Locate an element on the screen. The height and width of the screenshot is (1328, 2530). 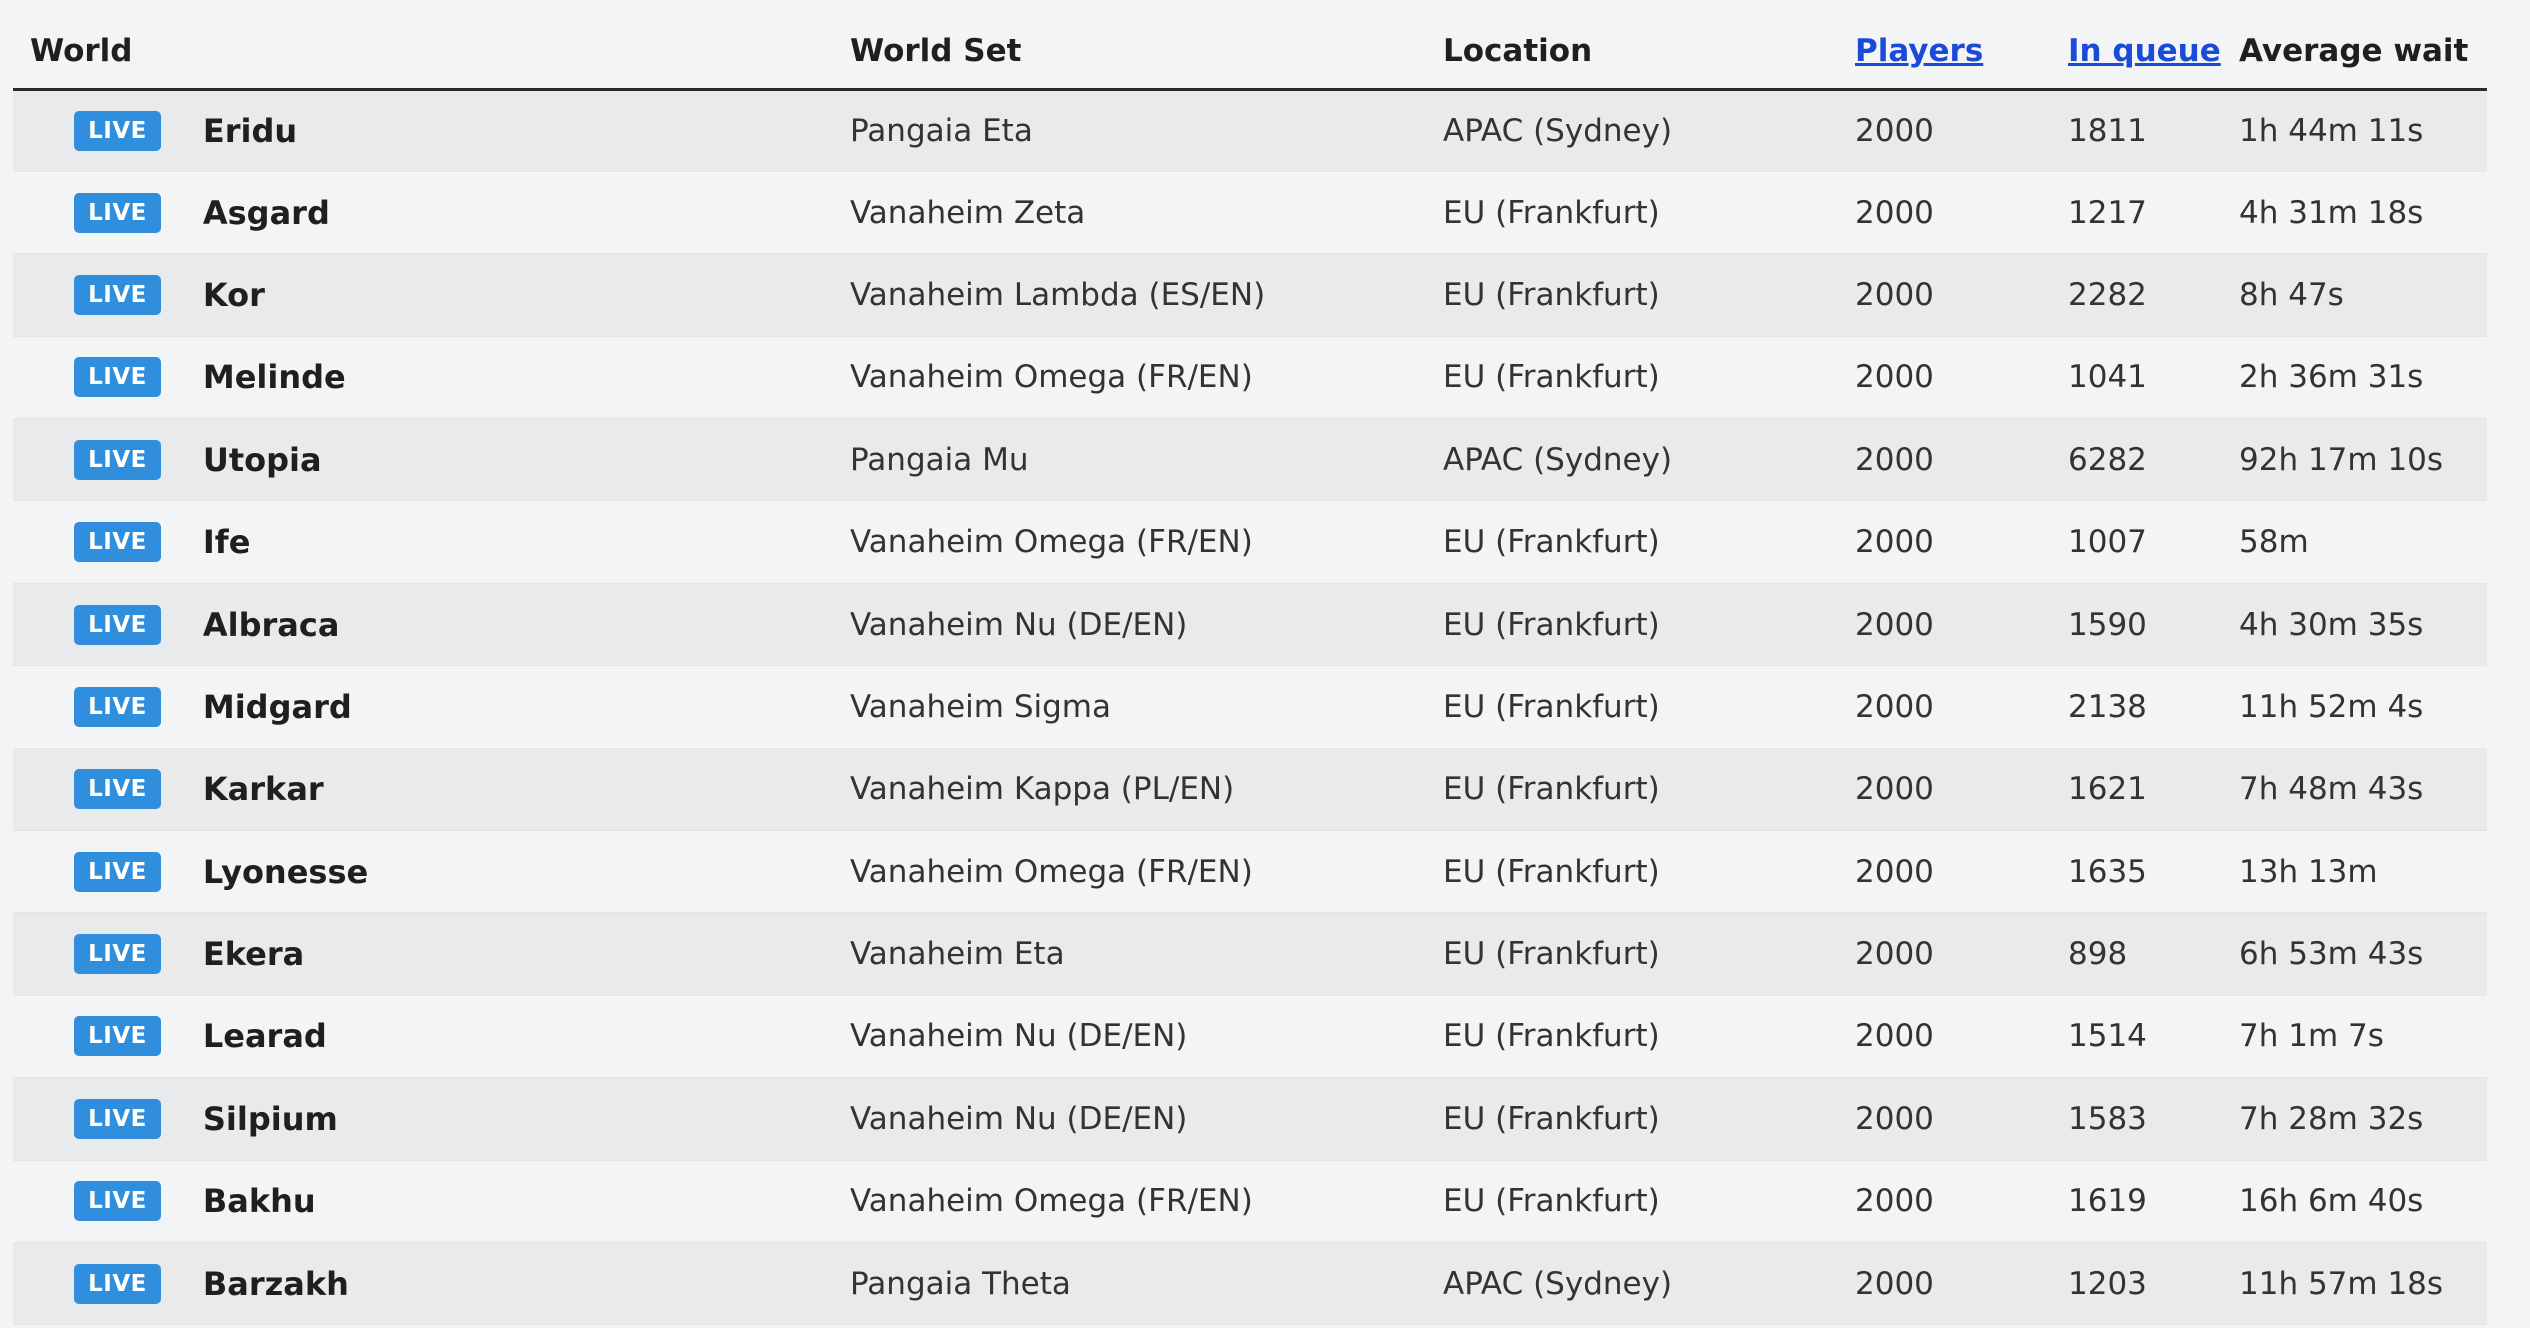
world-cell: LIVE Bakhu is located at coordinates (431, 1201).